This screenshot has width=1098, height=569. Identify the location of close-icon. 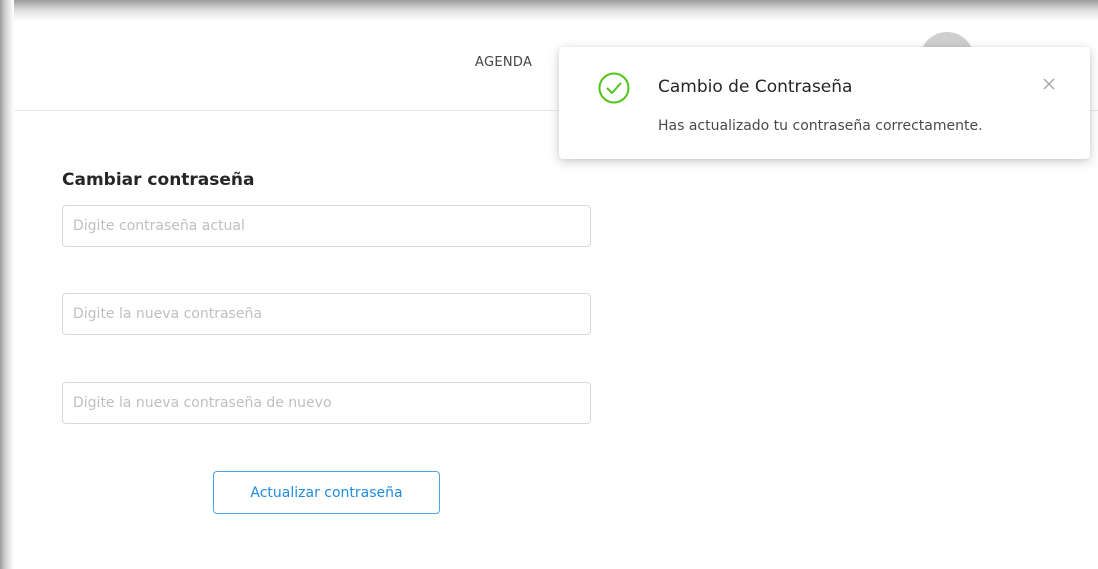
(1049, 84).